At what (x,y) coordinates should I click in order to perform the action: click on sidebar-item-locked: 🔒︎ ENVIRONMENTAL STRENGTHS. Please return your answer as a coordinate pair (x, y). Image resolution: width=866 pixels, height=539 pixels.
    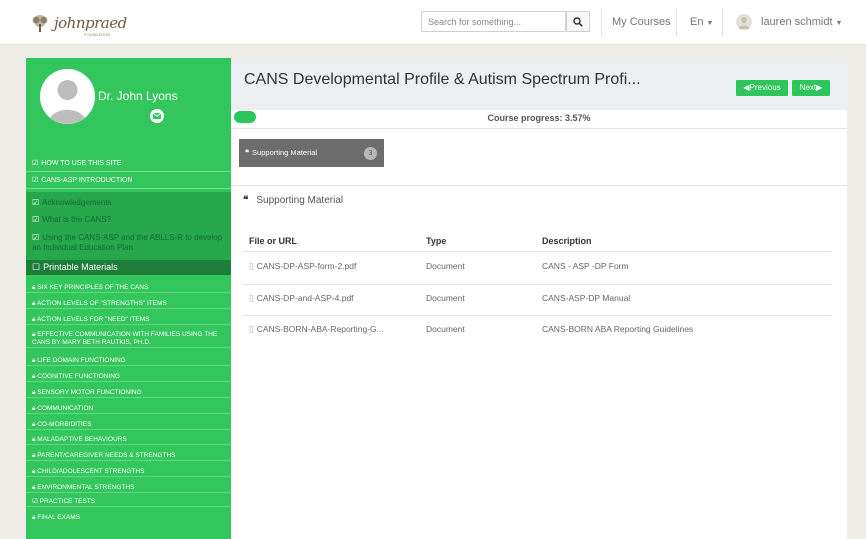
    Looking at the image, I should click on (128, 488).